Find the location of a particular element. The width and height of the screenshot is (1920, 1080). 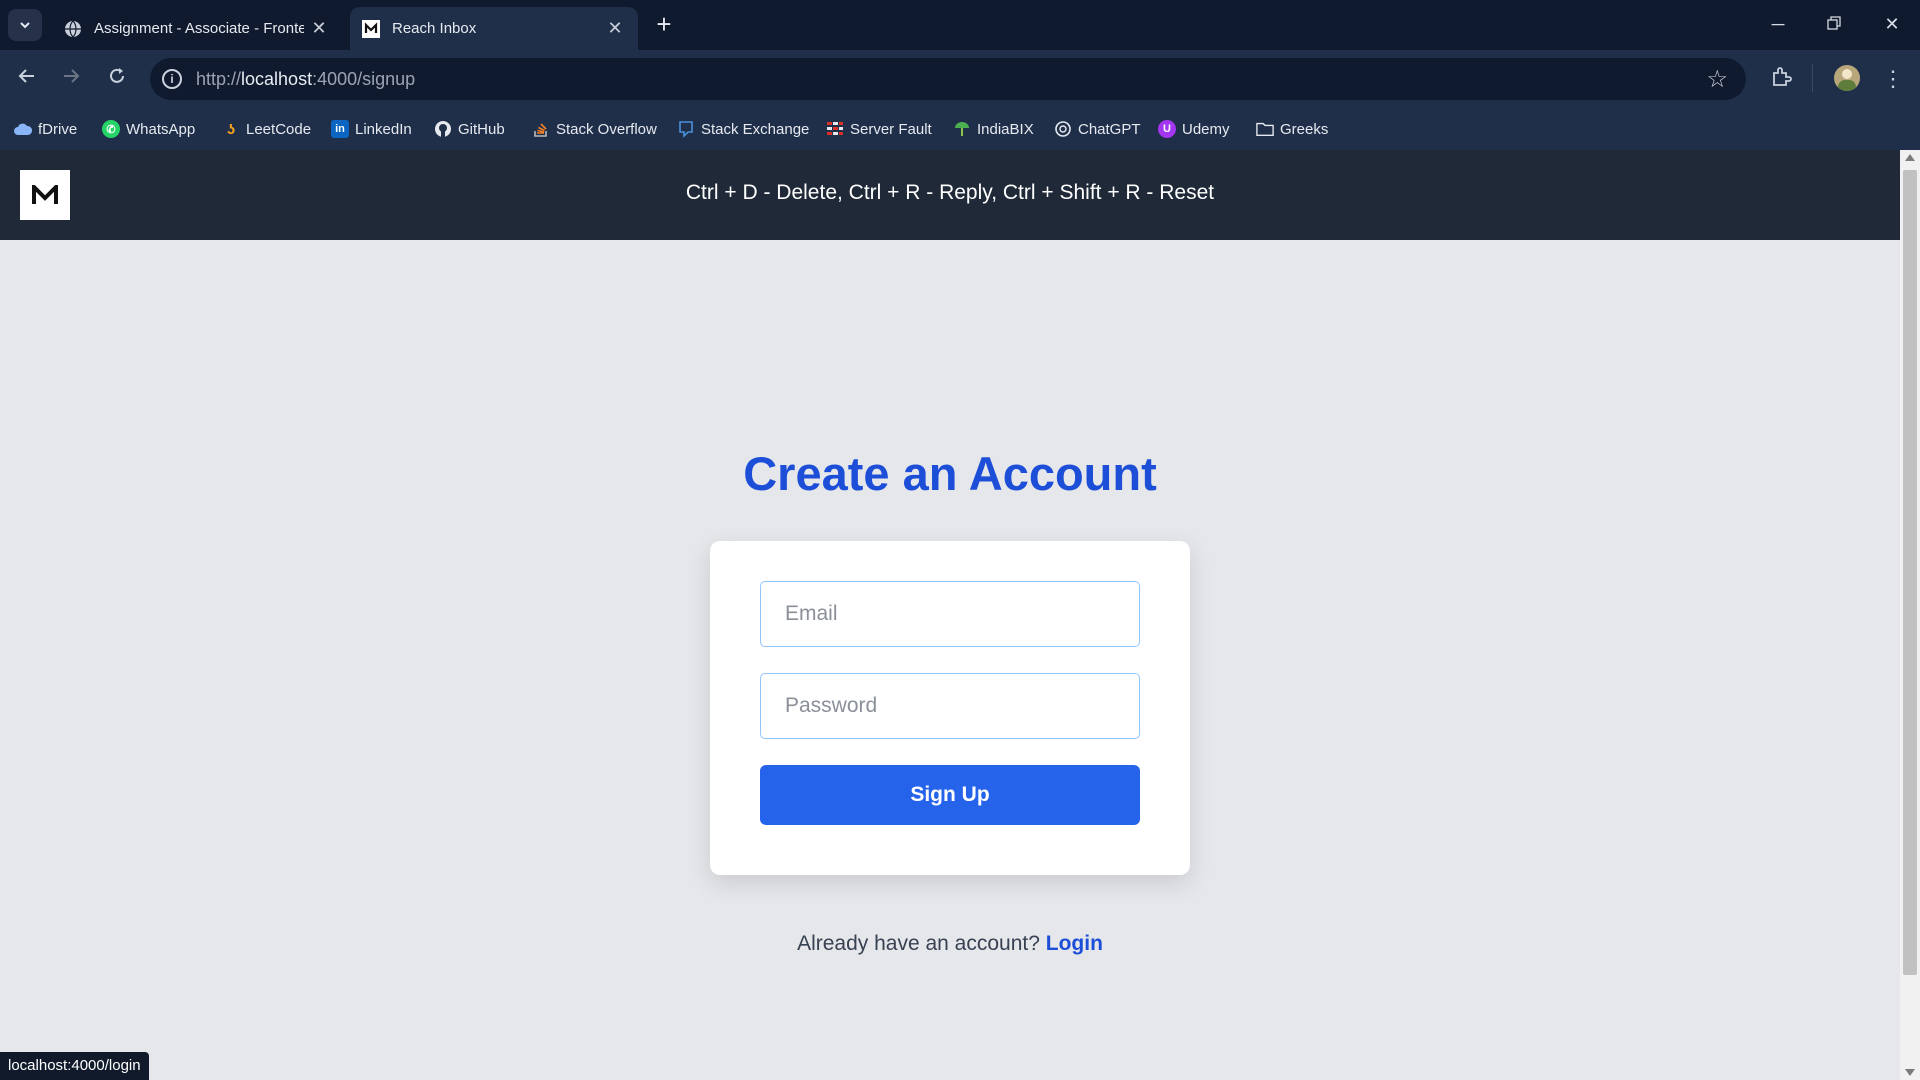

bookmark-chatgpt: ChatGPT is located at coordinates (1097, 129).